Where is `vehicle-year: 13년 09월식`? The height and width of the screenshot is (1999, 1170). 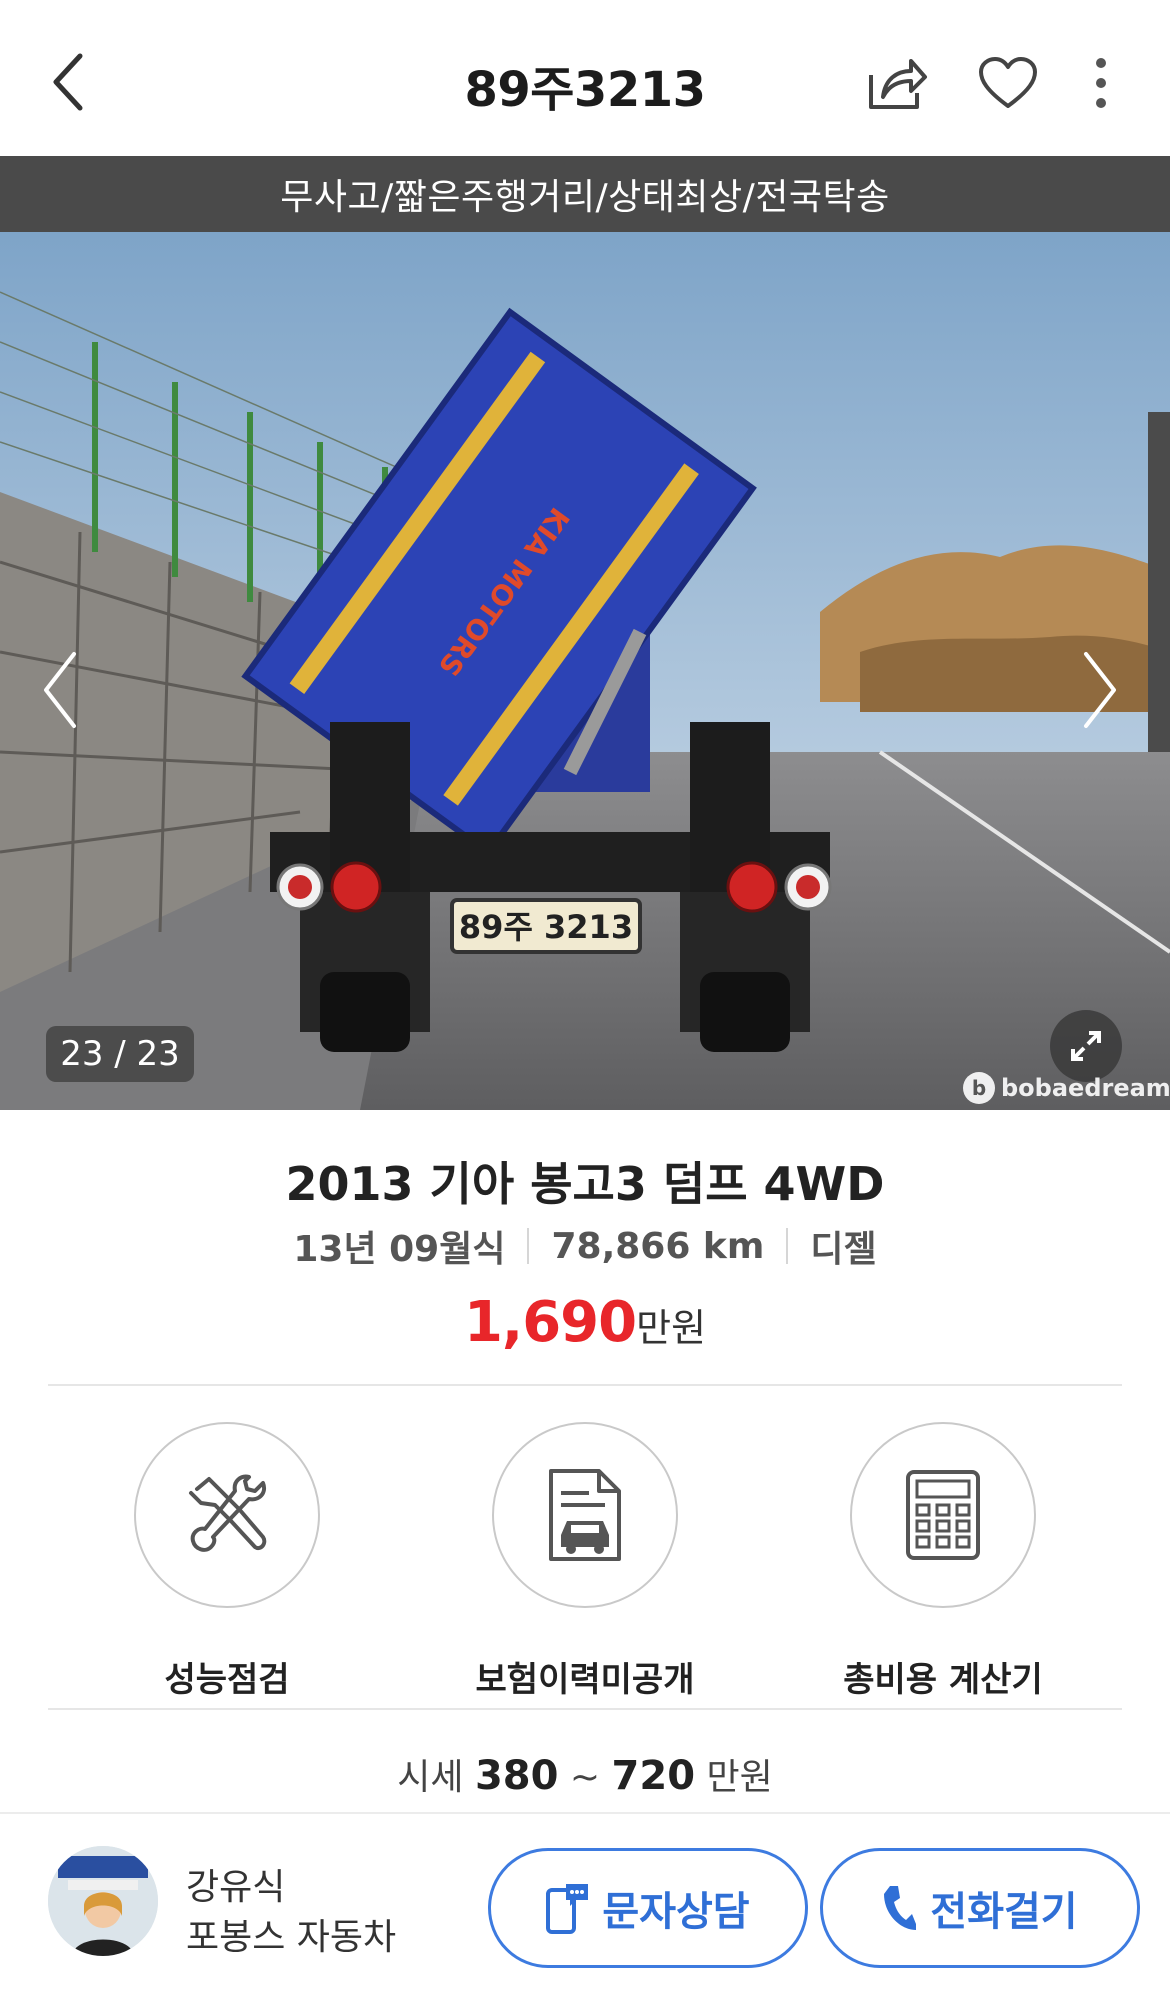
vehicle-year: 13년 09월식 is located at coordinates (399, 1249).